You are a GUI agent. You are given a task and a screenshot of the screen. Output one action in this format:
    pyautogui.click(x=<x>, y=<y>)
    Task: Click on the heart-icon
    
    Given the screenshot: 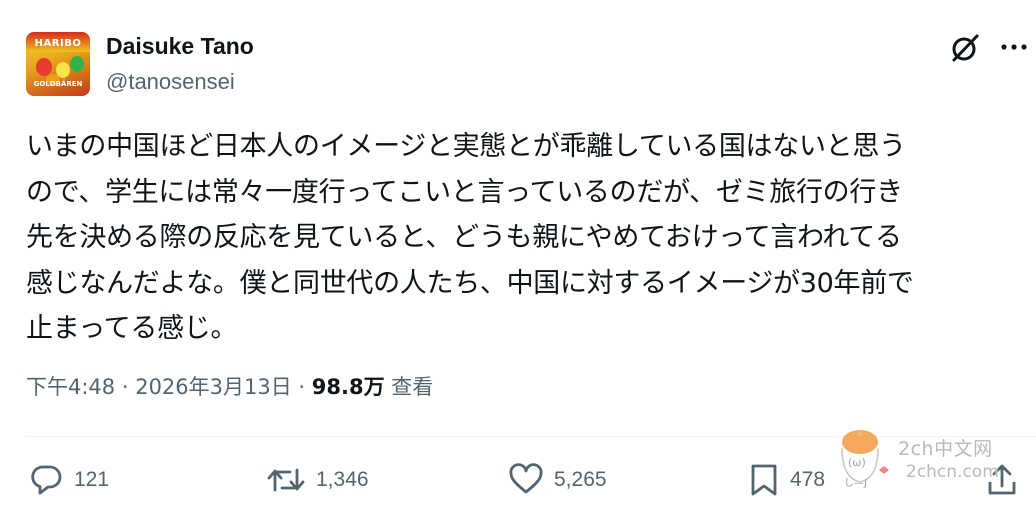 What is the action you would take?
    pyautogui.click(x=526, y=480)
    